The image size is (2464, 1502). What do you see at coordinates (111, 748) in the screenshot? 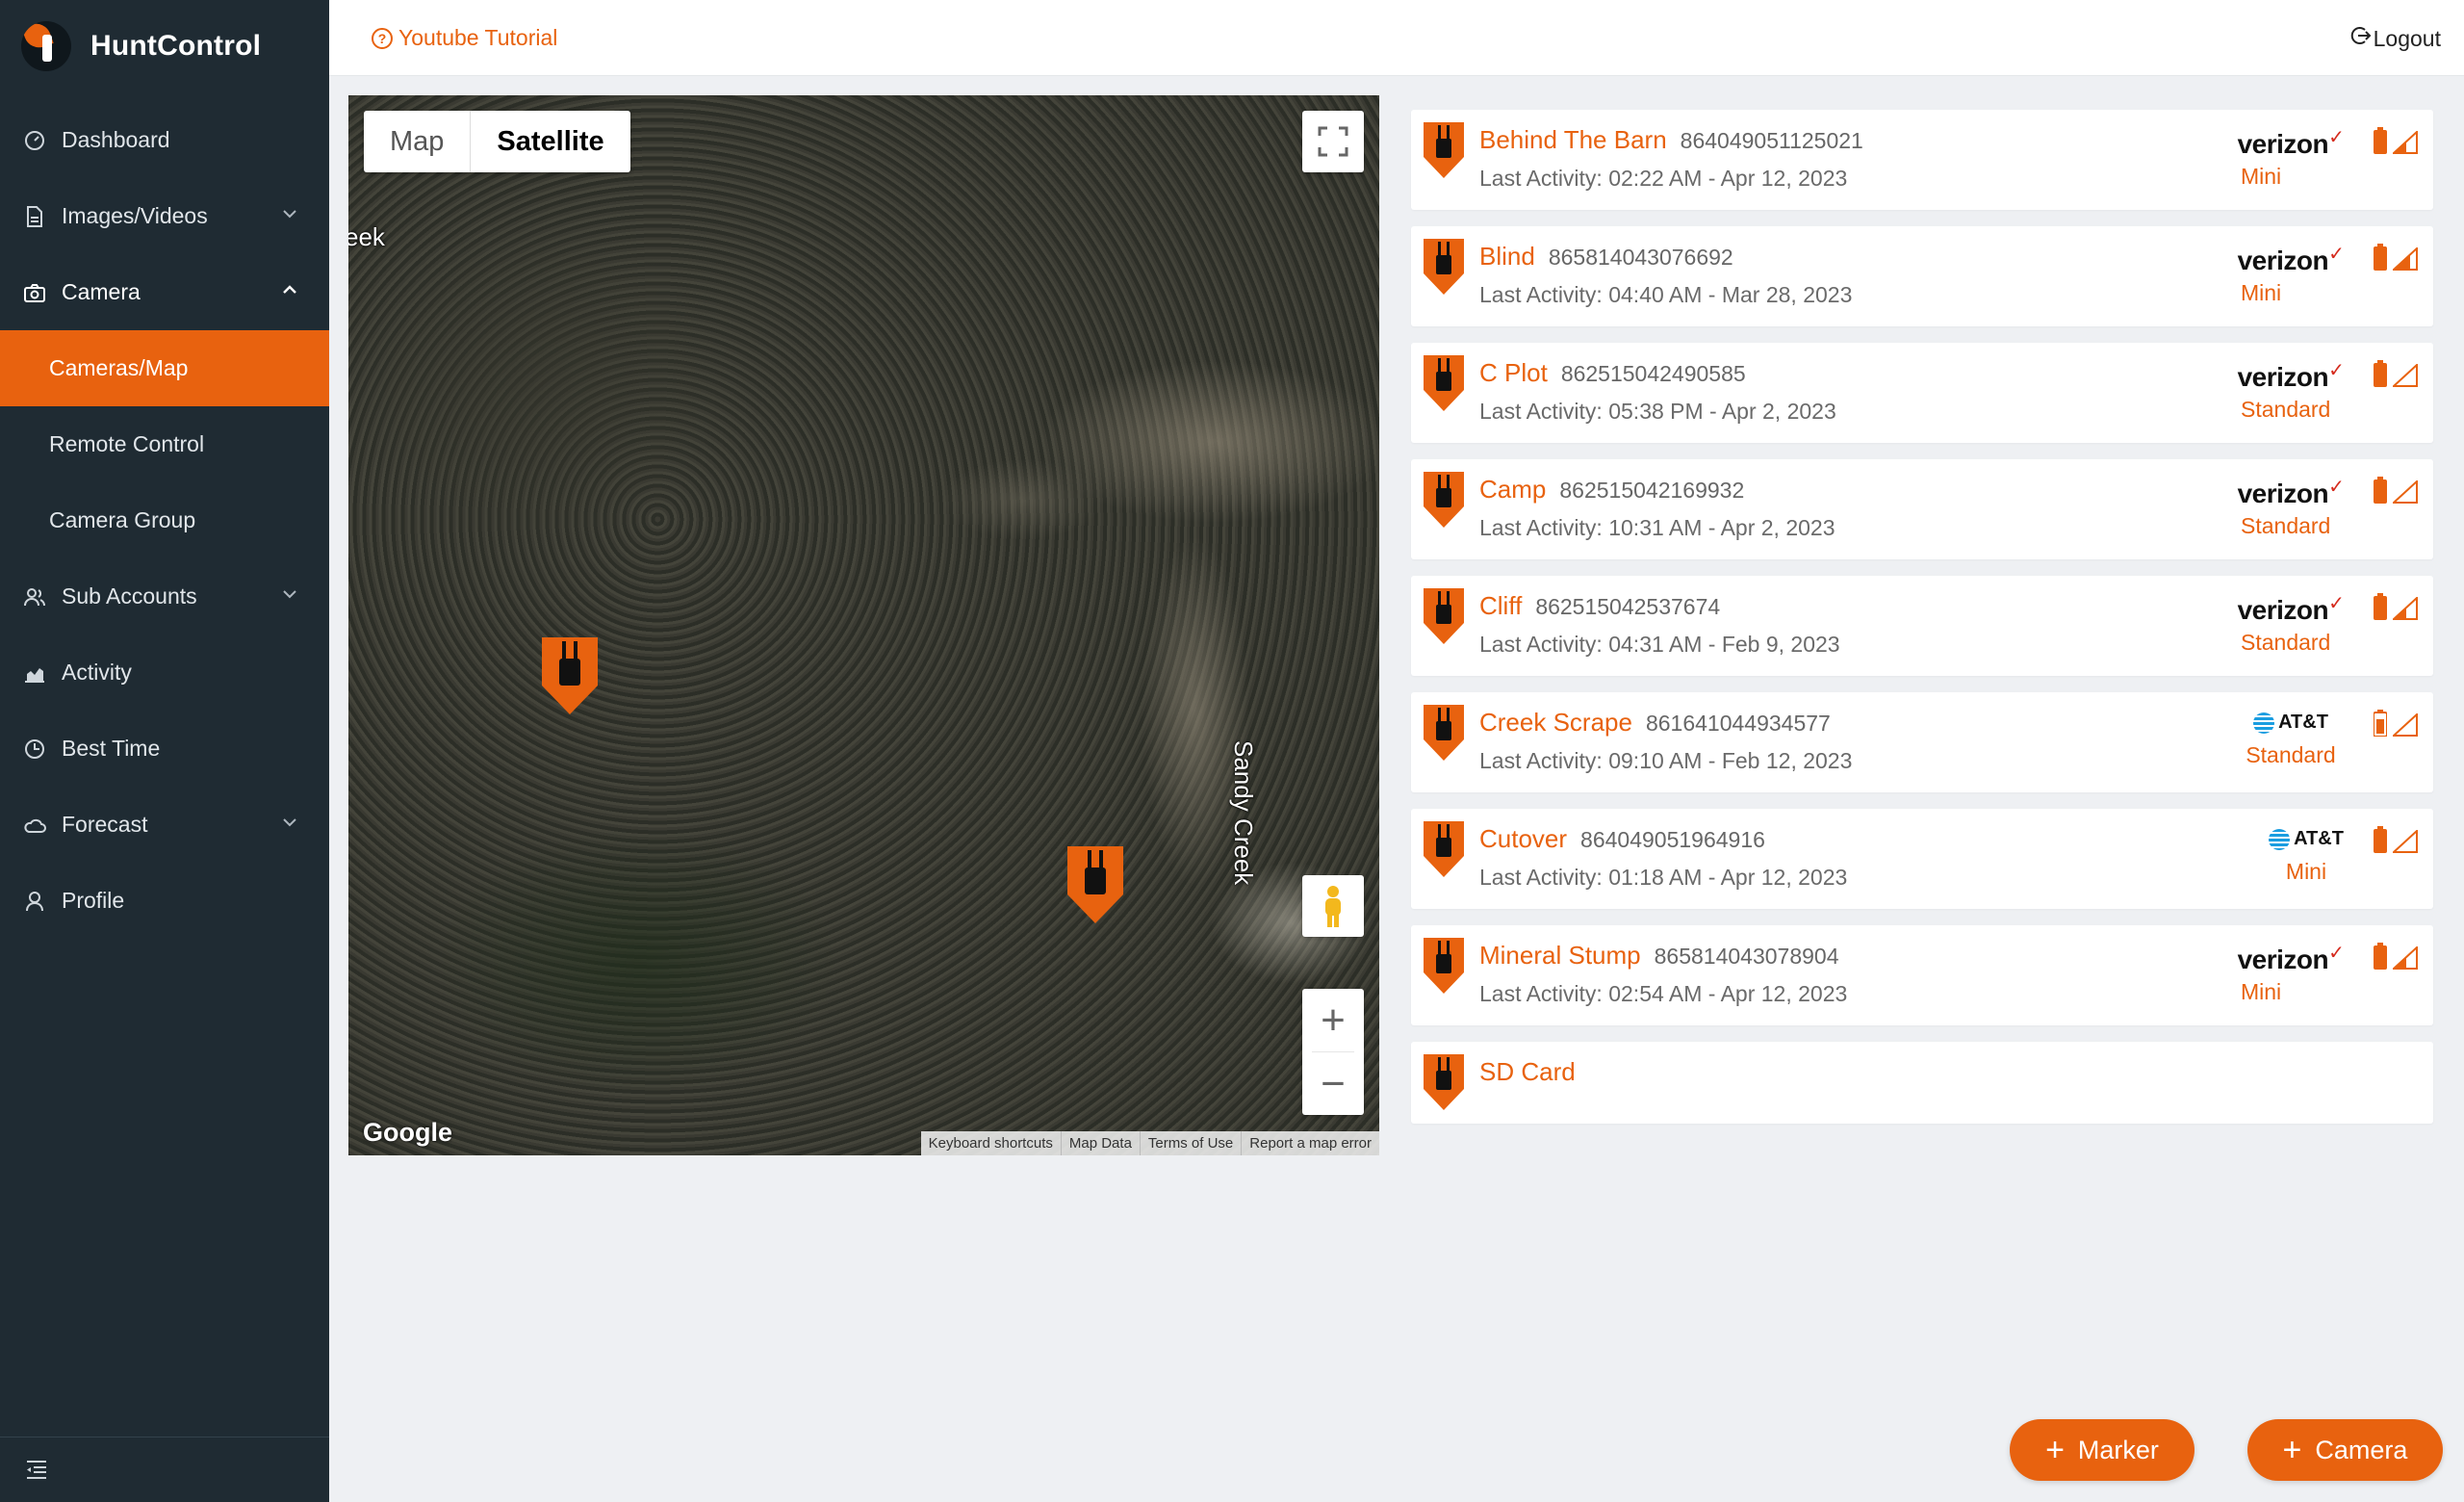
I see `sidebar-item-label: Best Time` at bounding box center [111, 748].